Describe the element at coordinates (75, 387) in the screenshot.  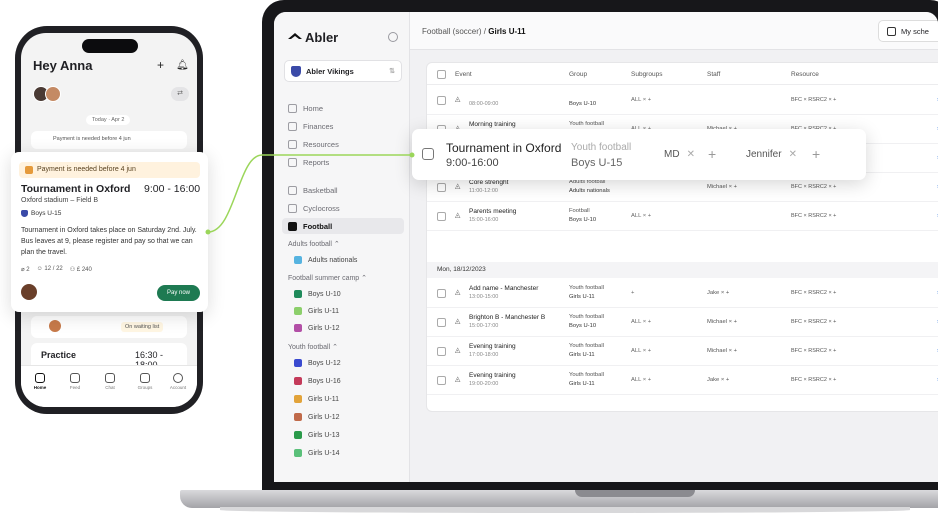
I see `tab-label: Feed` at that location.